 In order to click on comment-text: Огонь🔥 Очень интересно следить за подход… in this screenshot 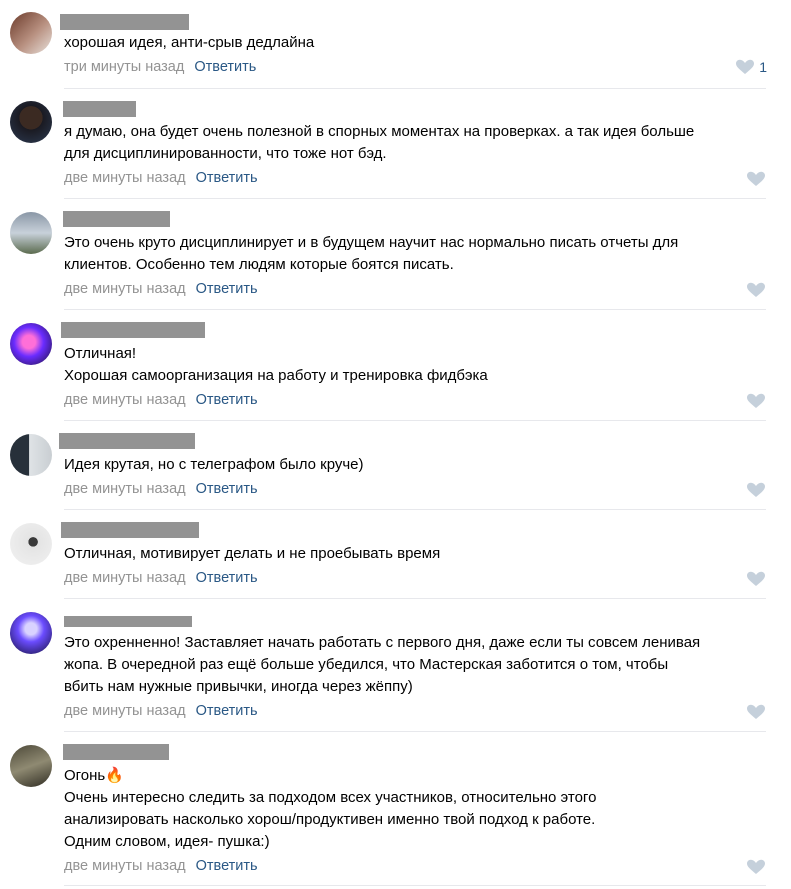, I will do `click(330, 808)`.